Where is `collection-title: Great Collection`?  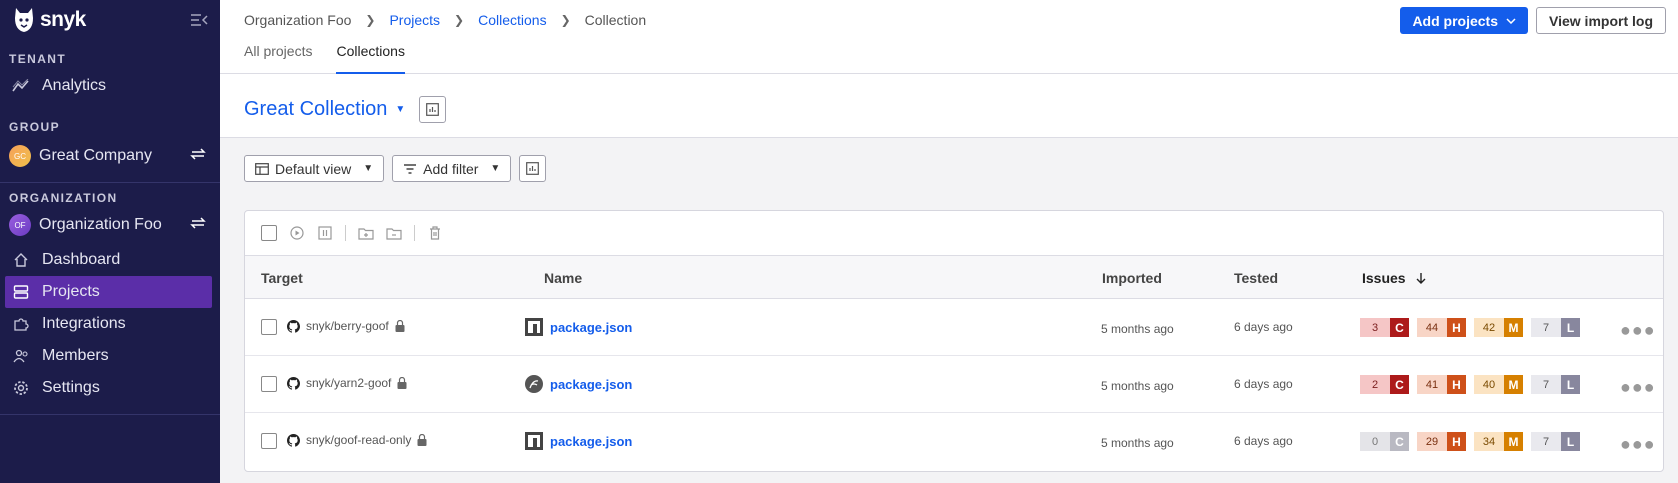 collection-title: Great Collection is located at coordinates (316, 109).